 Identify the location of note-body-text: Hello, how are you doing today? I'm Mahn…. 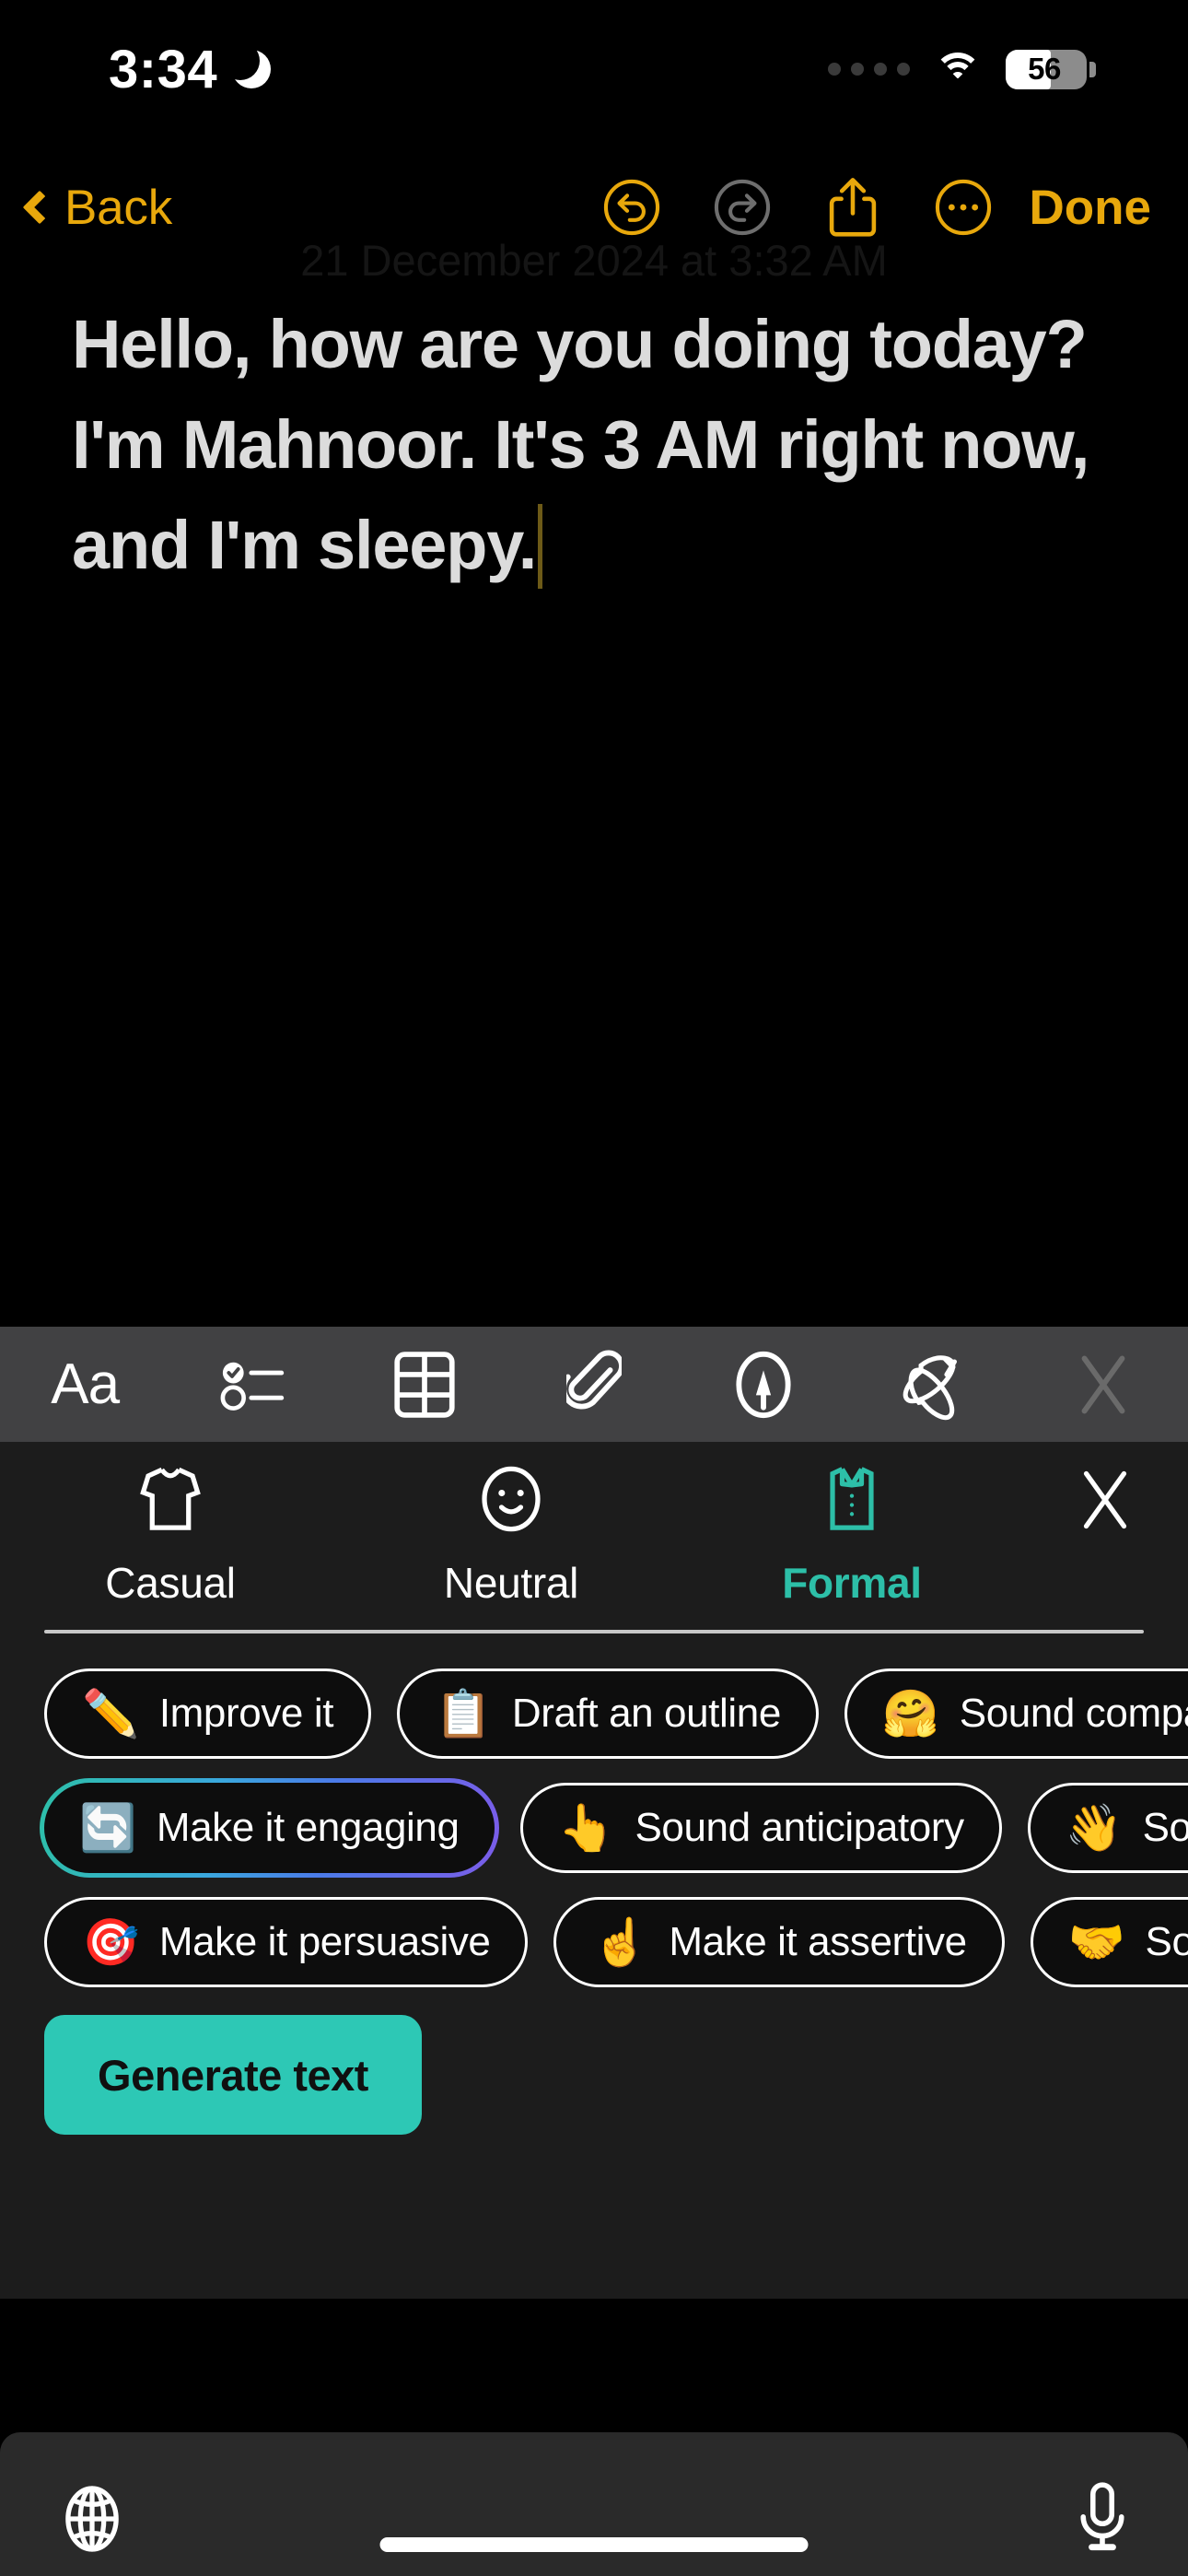
(594, 445).